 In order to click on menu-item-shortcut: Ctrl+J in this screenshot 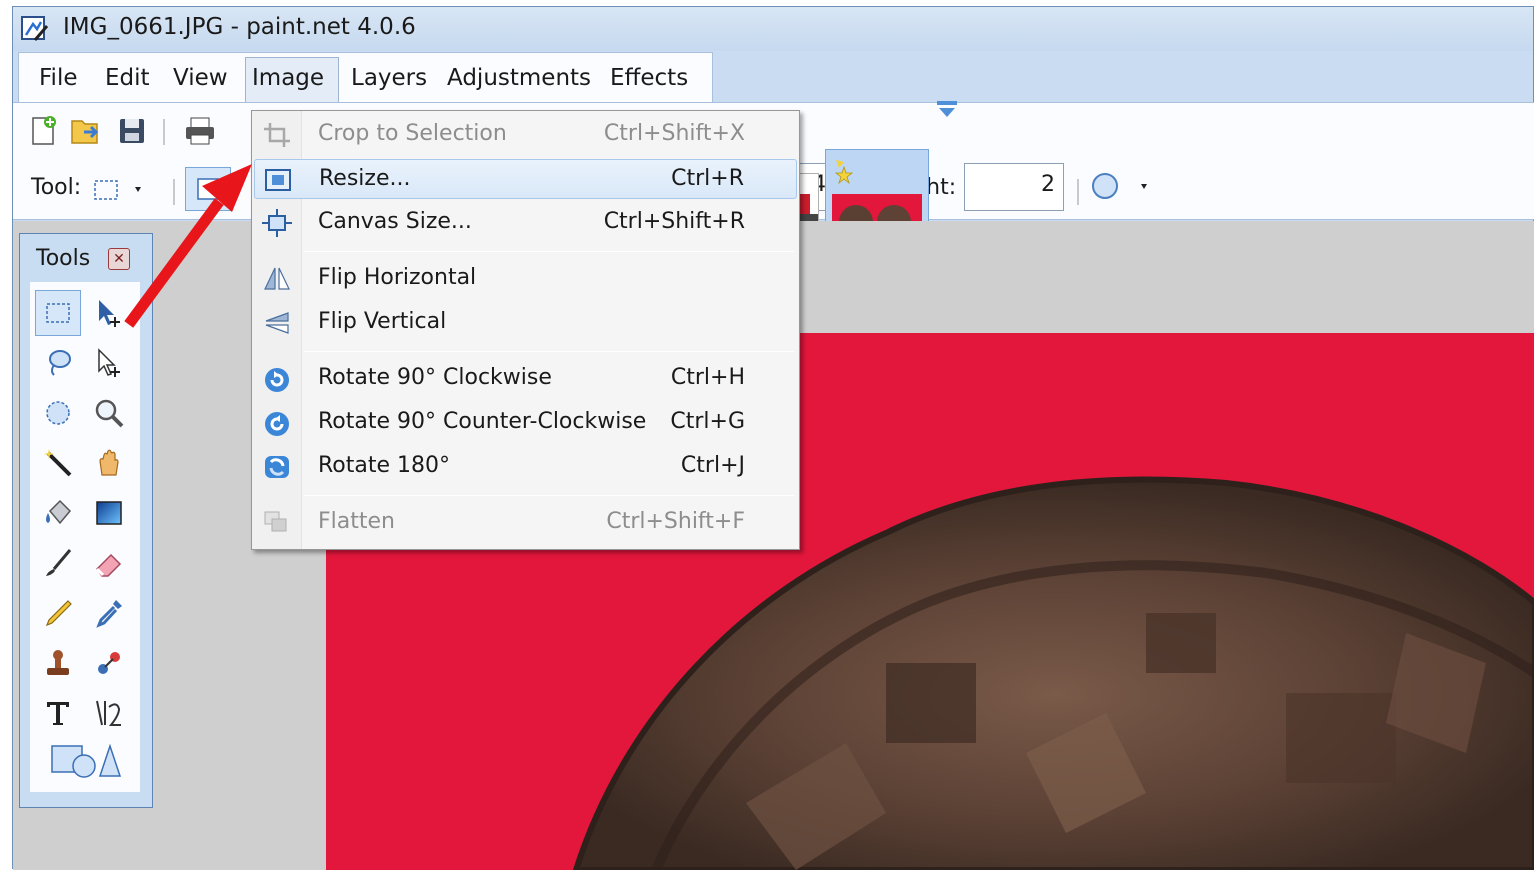, I will do `click(712, 465)`.